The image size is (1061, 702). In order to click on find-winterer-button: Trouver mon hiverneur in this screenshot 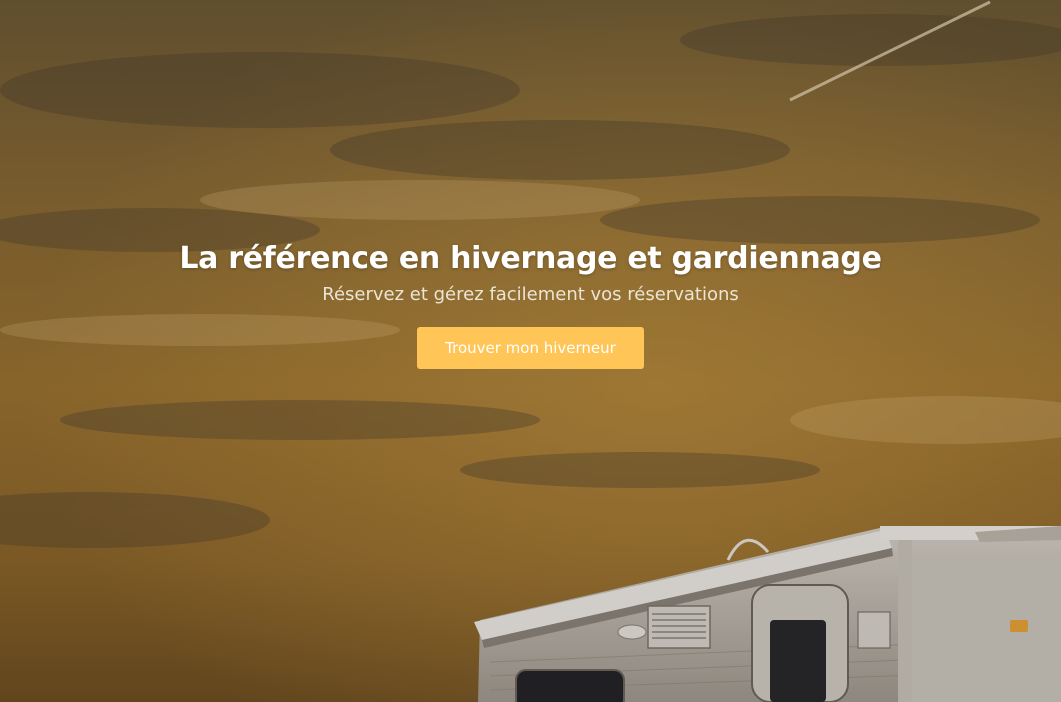, I will do `click(530, 348)`.